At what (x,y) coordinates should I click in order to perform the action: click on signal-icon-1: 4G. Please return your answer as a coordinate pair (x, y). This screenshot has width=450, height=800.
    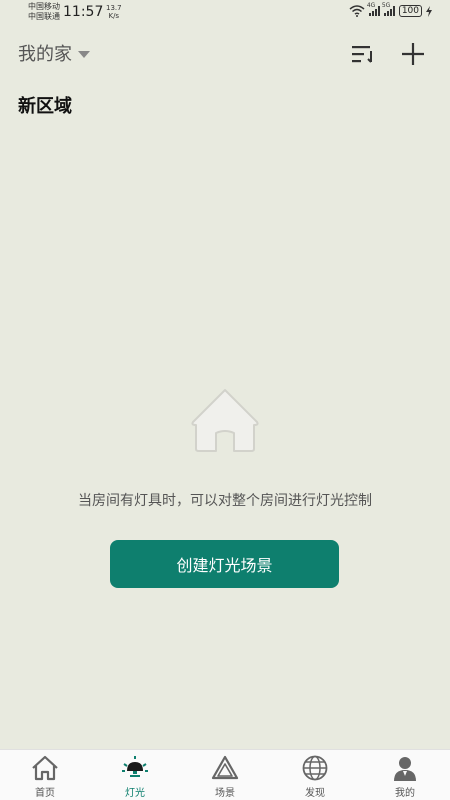
    Looking at the image, I should click on (373, 9).